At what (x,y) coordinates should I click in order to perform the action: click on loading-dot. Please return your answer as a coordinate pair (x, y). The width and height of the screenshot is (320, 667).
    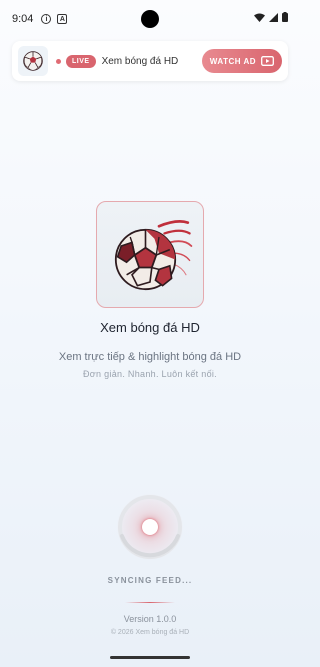
    Looking at the image, I should click on (150, 527).